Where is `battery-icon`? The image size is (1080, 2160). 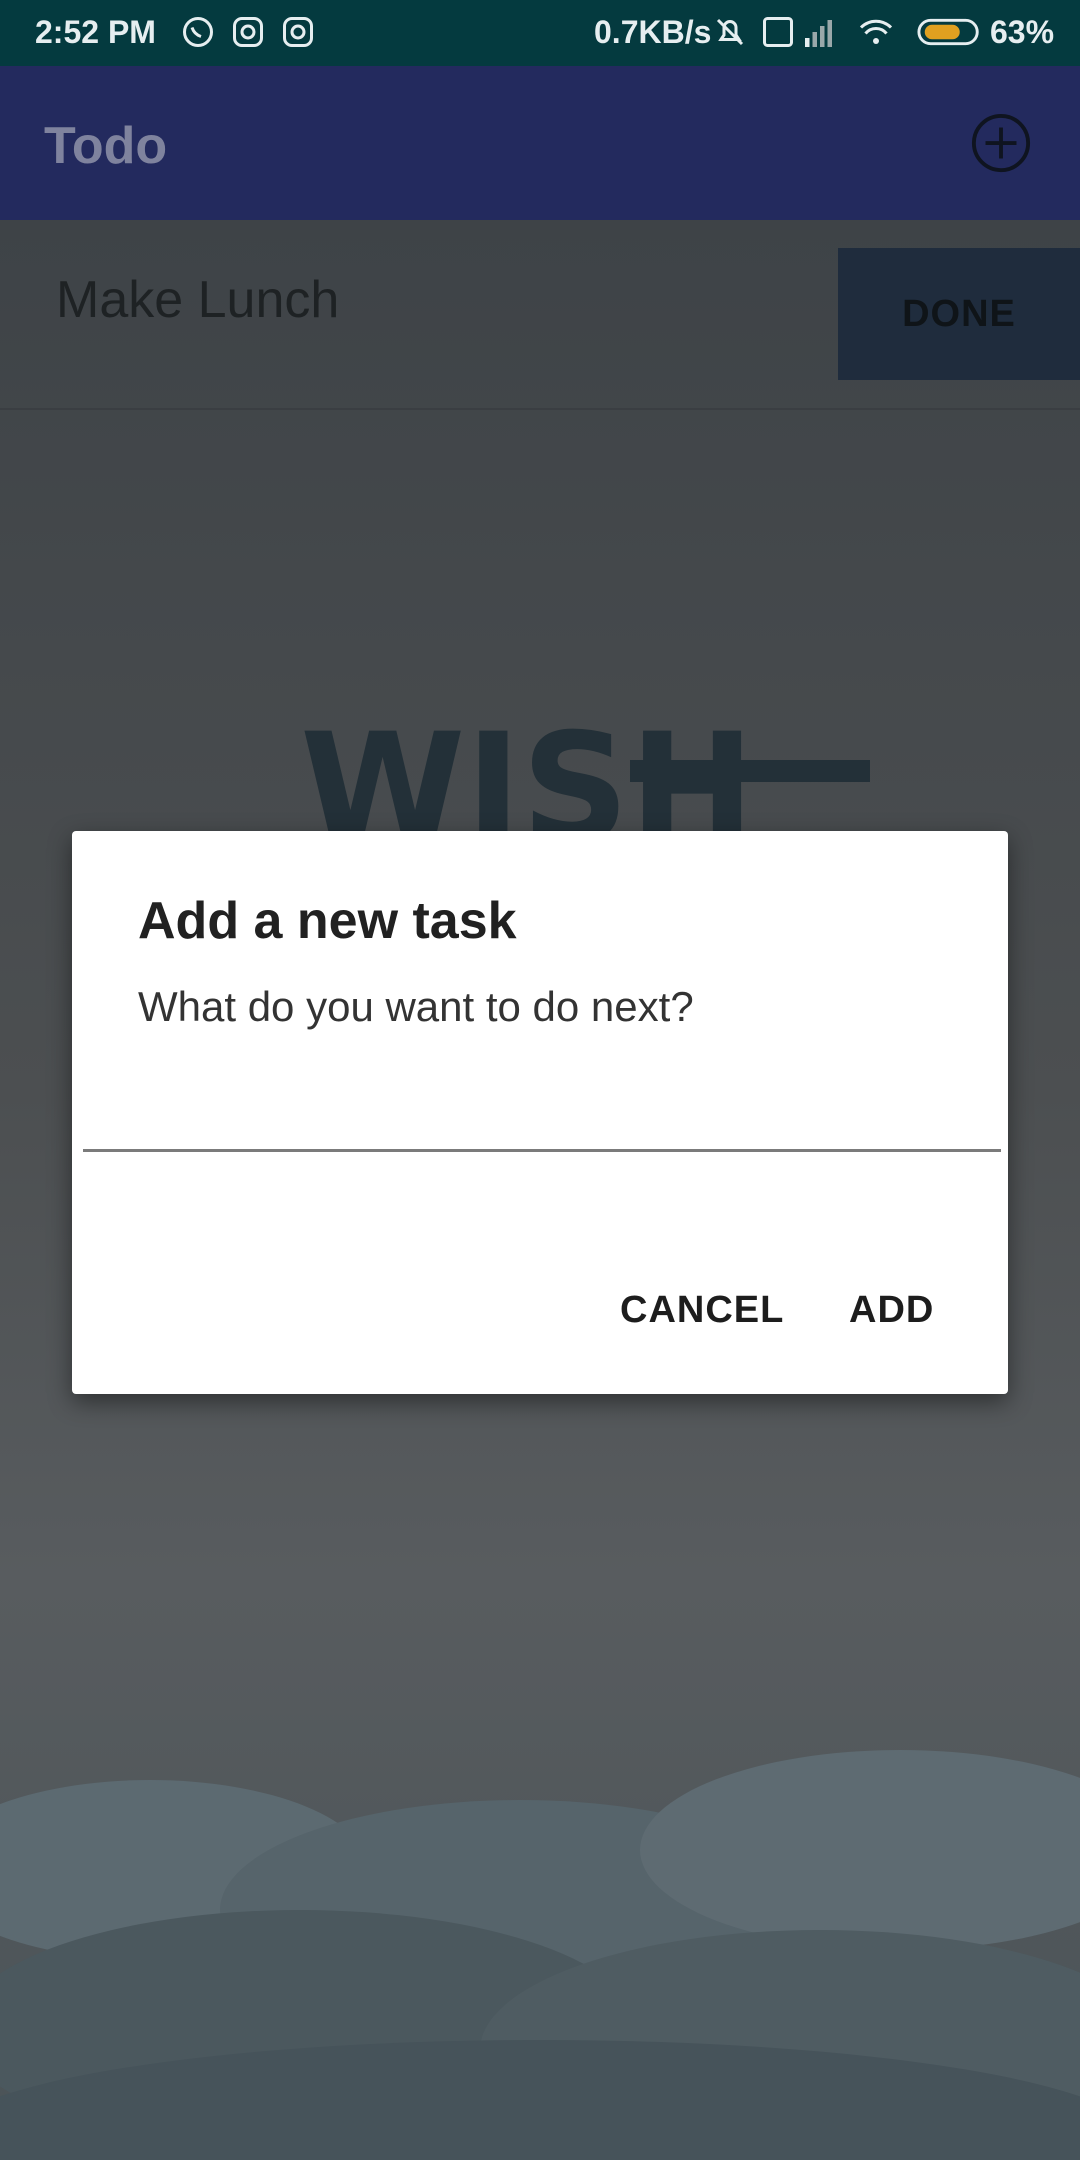
battery-icon is located at coordinates (948, 32).